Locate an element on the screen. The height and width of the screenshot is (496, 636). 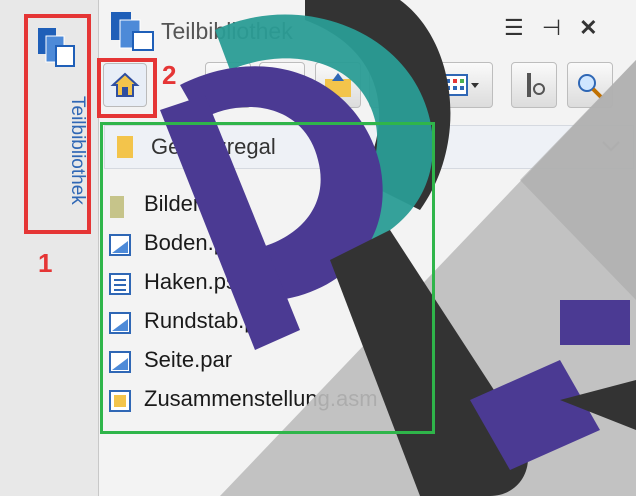
arrow-left-icon is located at coordinates (228, 86).